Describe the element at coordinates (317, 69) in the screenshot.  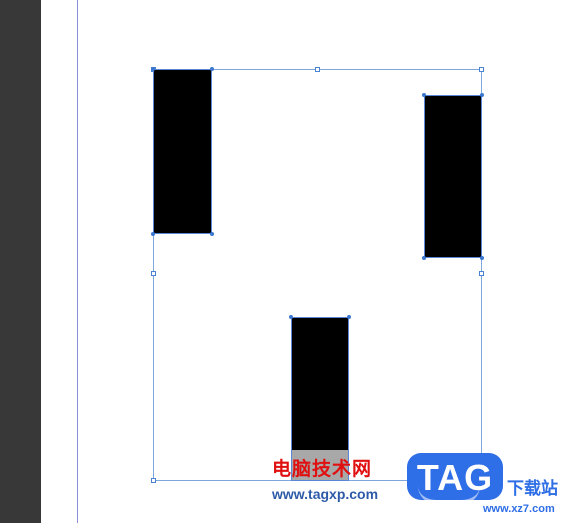
I see `selection-handle-top-center` at that location.